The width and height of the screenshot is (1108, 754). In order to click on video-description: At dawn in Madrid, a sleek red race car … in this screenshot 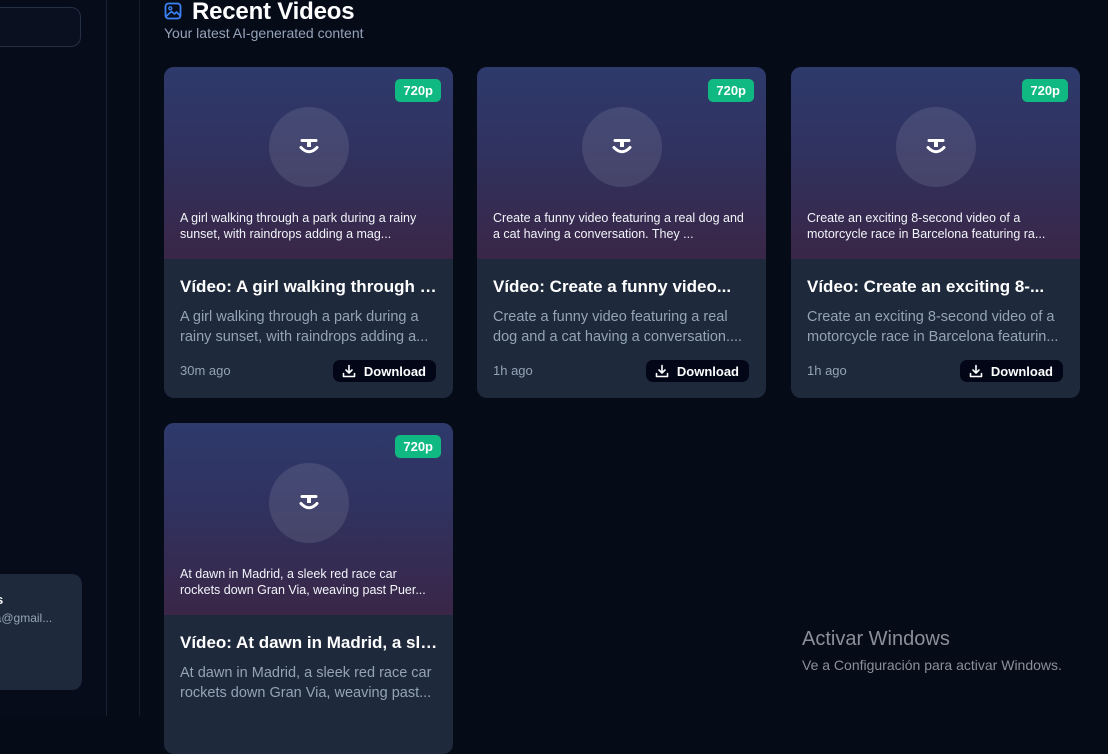, I will do `click(306, 683)`.